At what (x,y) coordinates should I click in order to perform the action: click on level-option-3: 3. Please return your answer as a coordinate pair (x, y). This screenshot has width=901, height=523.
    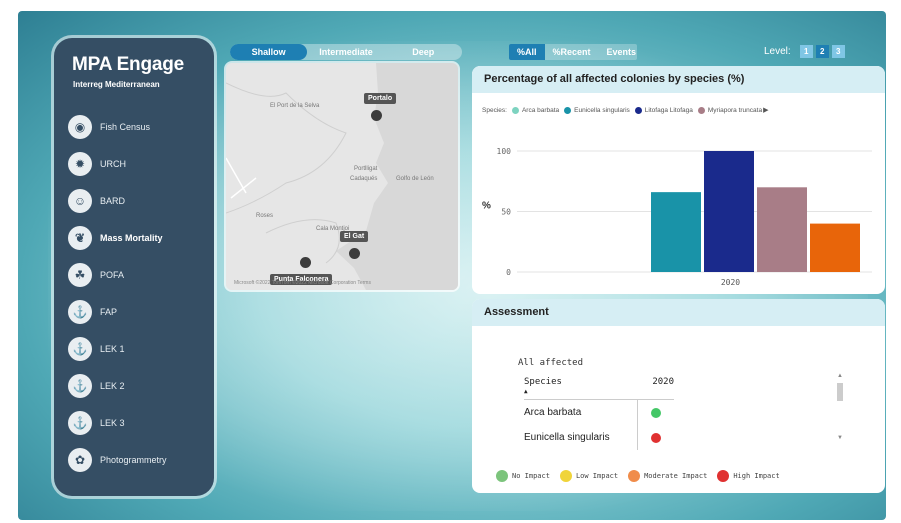
    Looking at the image, I should click on (838, 51).